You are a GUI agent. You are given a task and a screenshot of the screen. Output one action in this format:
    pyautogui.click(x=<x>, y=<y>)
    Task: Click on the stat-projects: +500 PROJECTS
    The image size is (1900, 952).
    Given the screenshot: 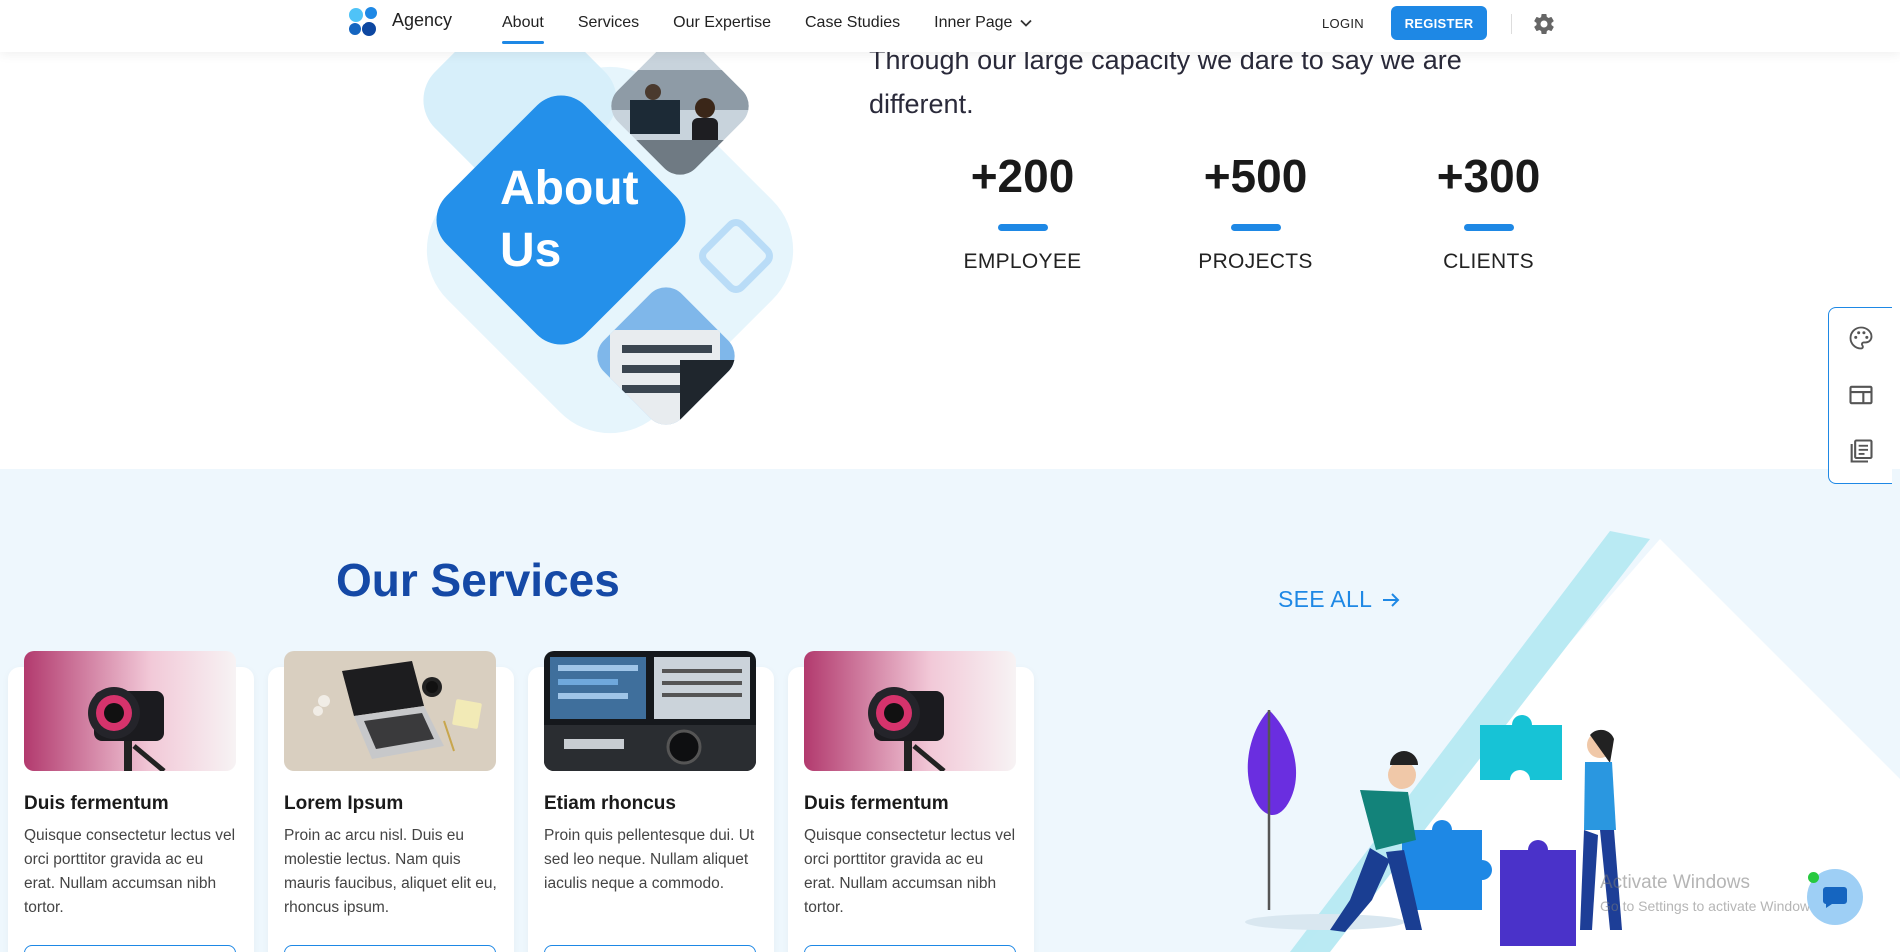 What is the action you would take?
    pyautogui.click(x=1255, y=211)
    